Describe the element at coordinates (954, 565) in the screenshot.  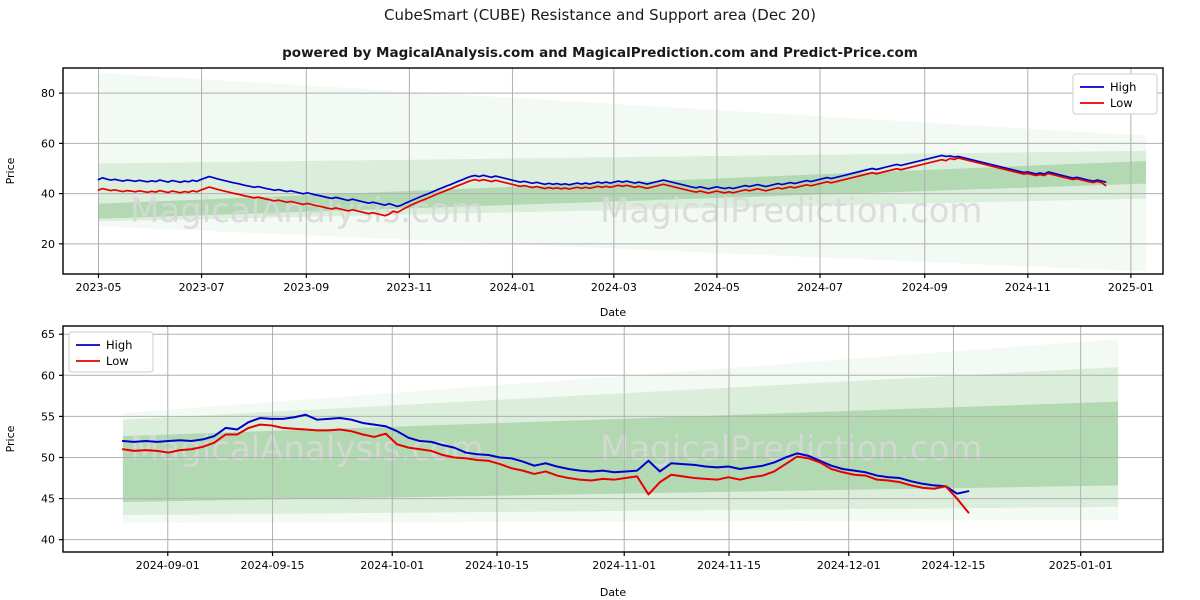
I see `x-tick-label: 2024-12-15` at that location.